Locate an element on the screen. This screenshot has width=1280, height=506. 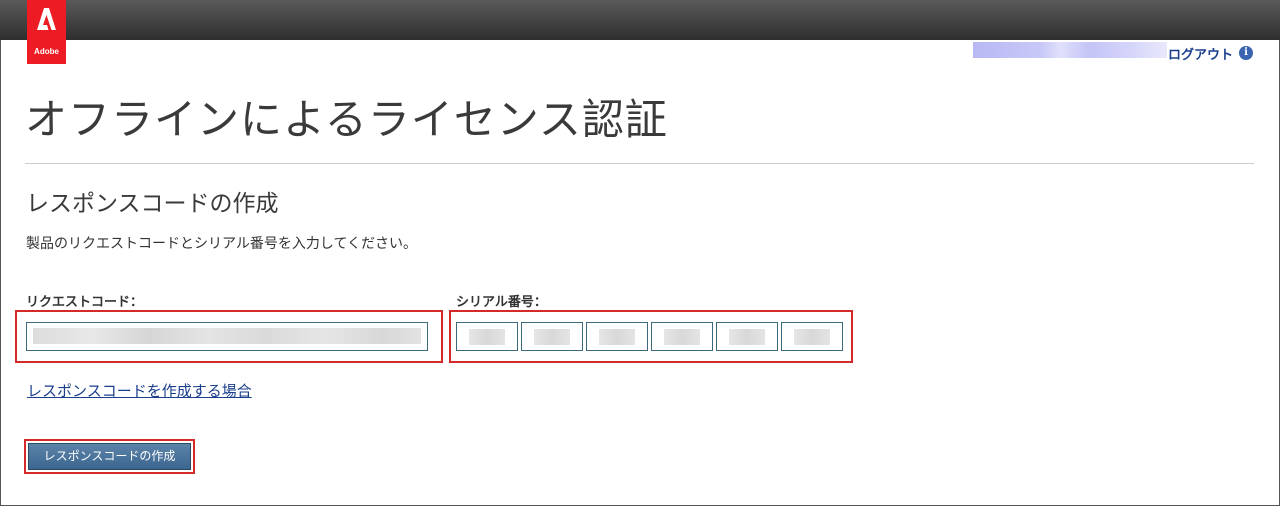
adobe-logo: Adobe is located at coordinates (46, 32).